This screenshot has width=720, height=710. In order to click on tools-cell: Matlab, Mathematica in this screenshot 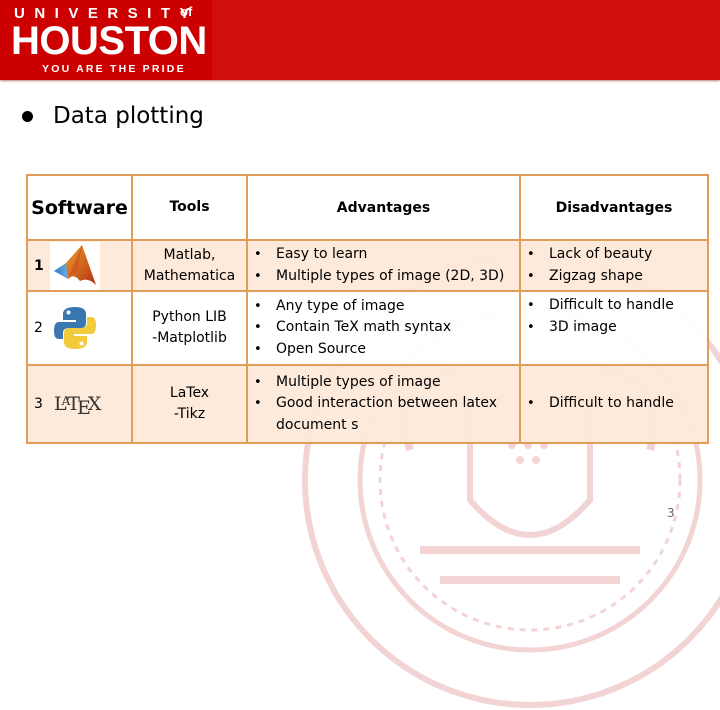, I will do `click(189, 265)`.